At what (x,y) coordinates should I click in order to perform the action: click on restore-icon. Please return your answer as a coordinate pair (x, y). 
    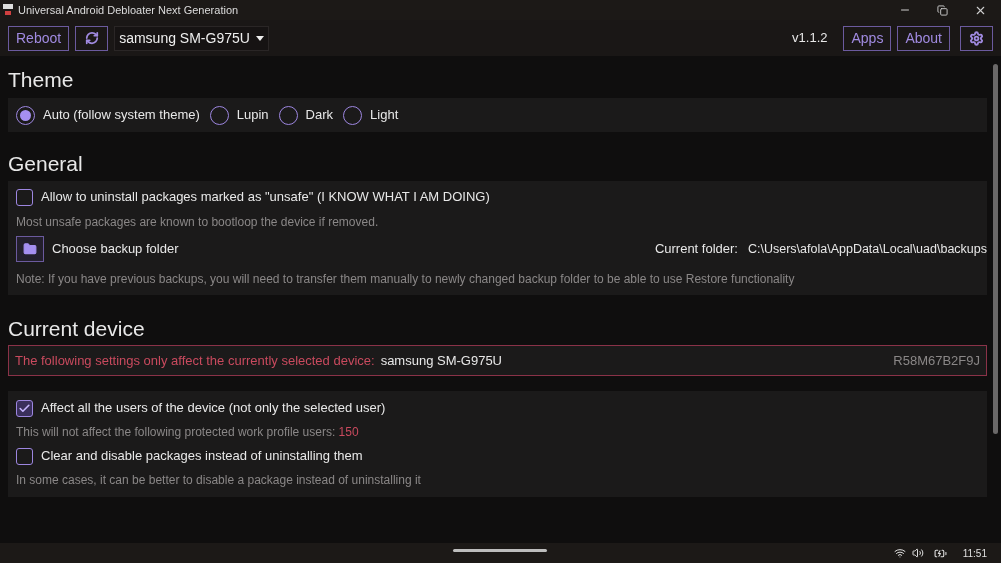
    Looking at the image, I should click on (942, 10).